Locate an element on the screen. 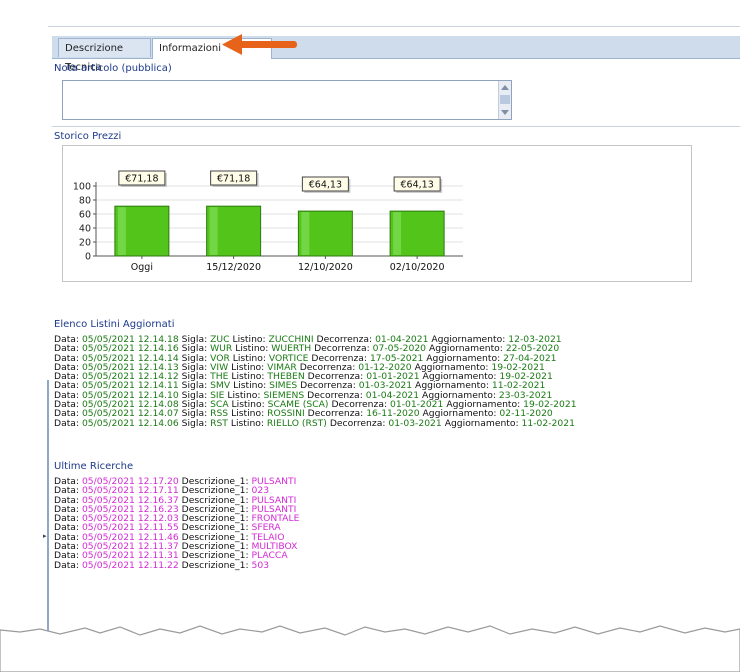 The width and height of the screenshot is (740, 672). y-tick-label: 0 is located at coordinates (88, 257).